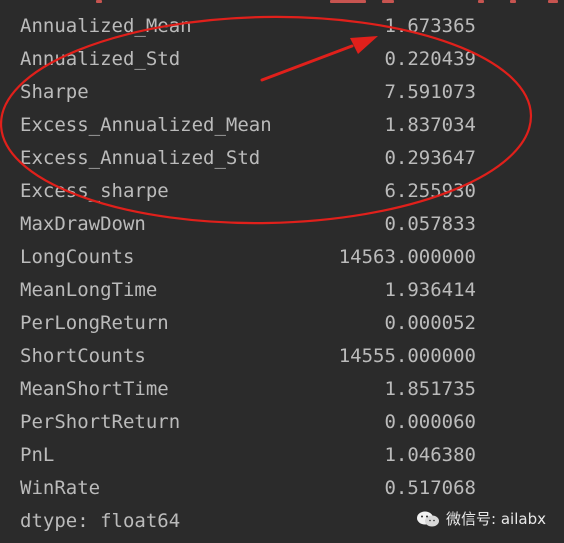 Image resolution: width=564 pixels, height=543 pixels. I want to click on series-row: PerShortReturn 0.000060, so click(250, 422).